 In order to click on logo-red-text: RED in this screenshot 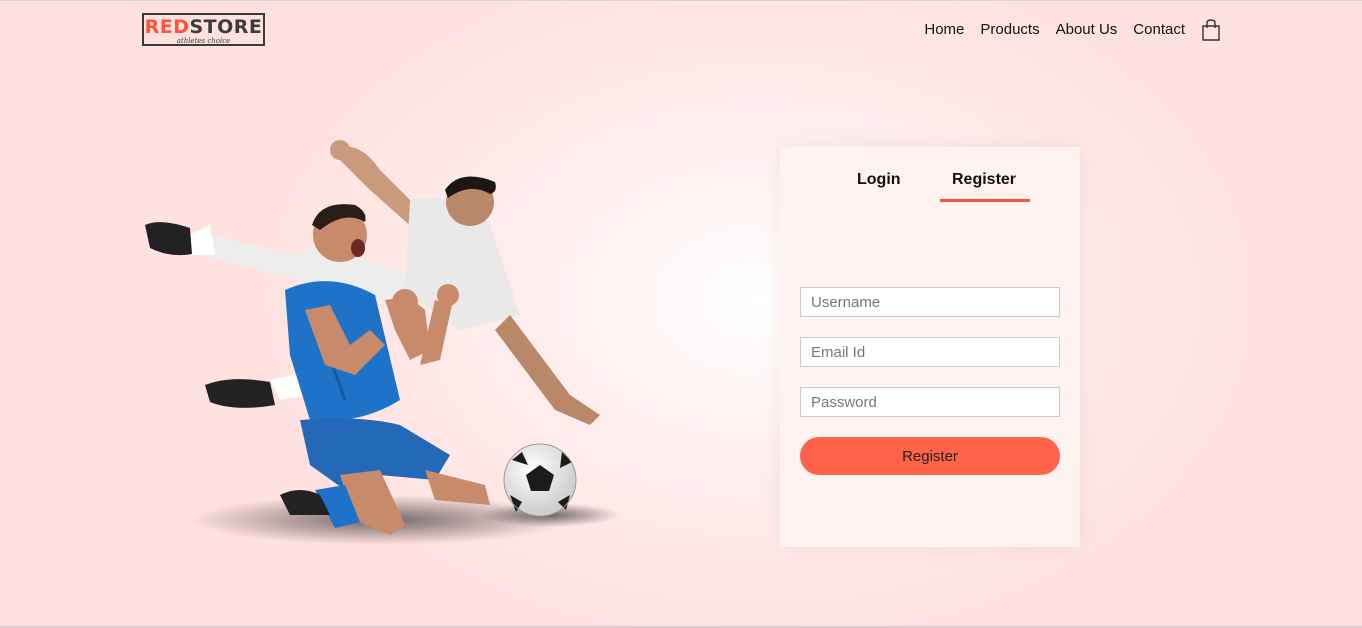, I will do `click(167, 27)`.